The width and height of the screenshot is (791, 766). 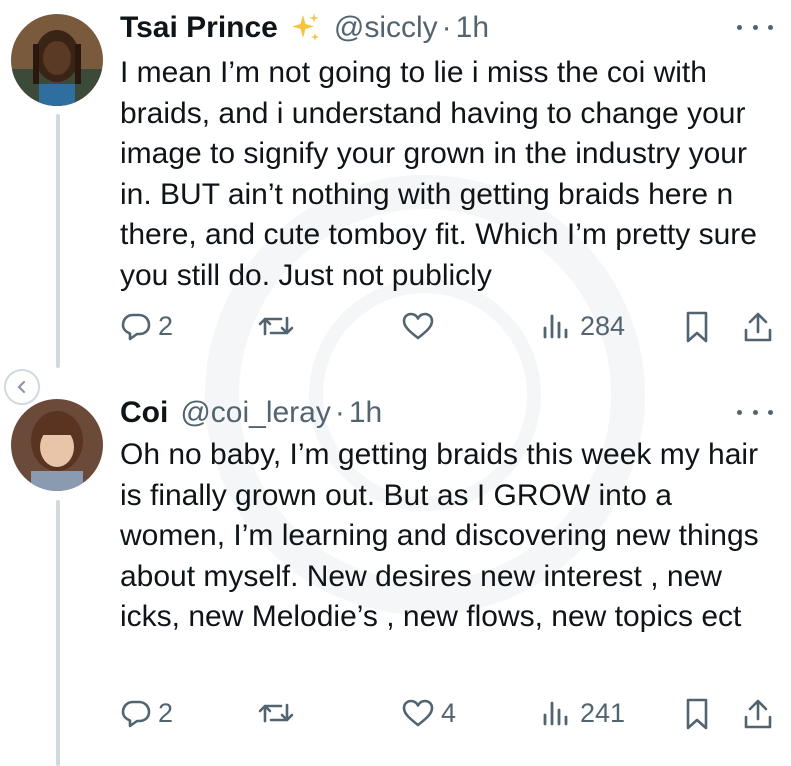 I want to click on views-button: 284, so click(x=582, y=326).